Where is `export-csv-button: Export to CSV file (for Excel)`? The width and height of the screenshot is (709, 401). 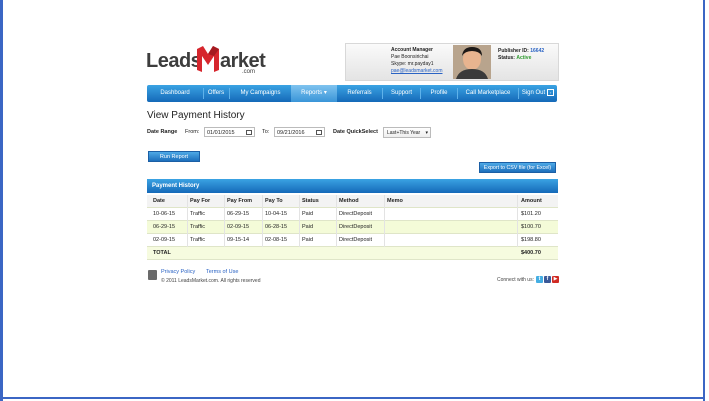
export-csv-button: Export to CSV file (for Excel) is located at coordinates (517, 167).